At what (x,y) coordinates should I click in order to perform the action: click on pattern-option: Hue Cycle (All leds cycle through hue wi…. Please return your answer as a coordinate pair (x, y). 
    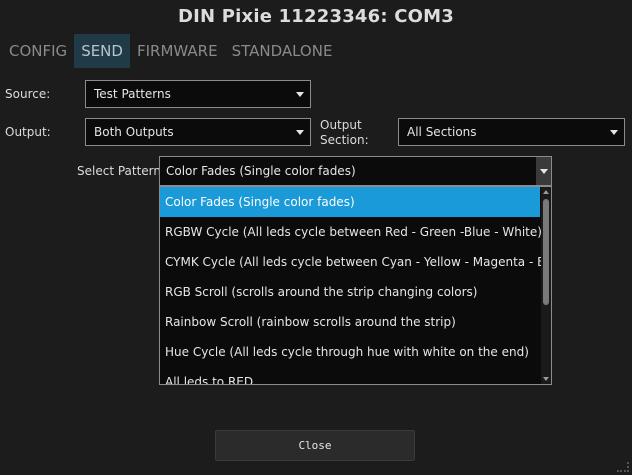
    Looking at the image, I should click on (355, 352).